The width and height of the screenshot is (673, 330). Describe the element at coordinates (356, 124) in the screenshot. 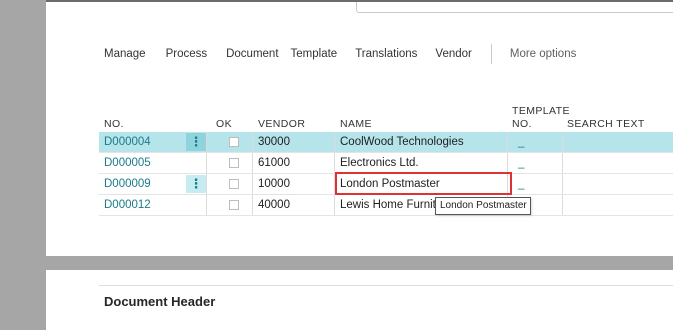

I see `column-header-name: NAME` at that location.